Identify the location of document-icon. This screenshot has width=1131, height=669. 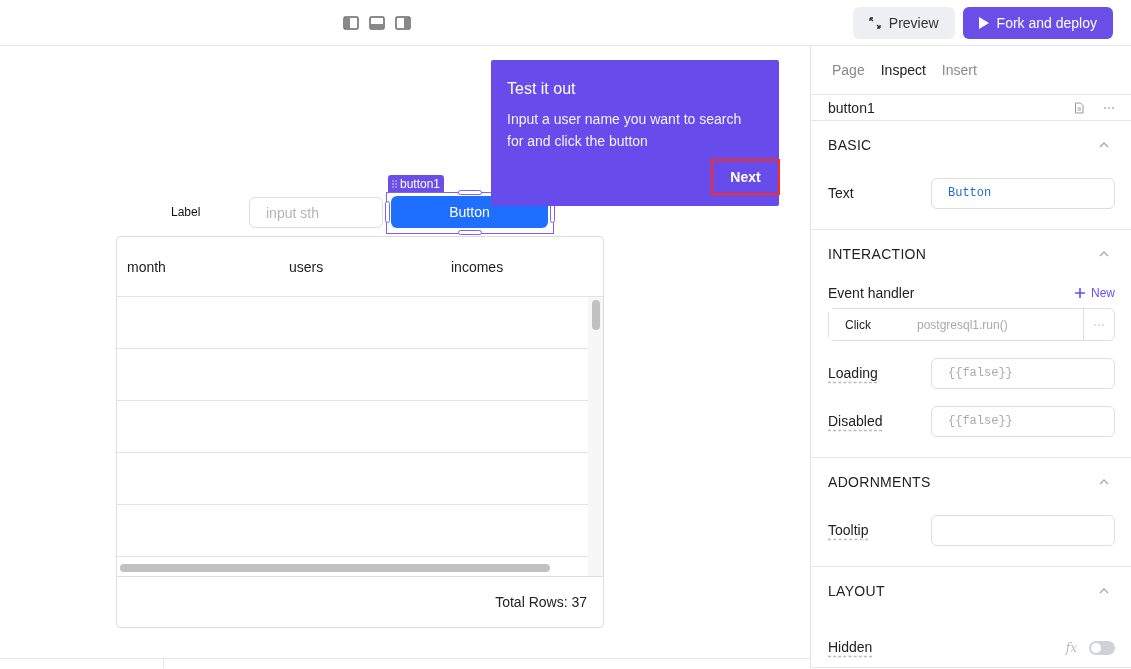
(1079, 107).